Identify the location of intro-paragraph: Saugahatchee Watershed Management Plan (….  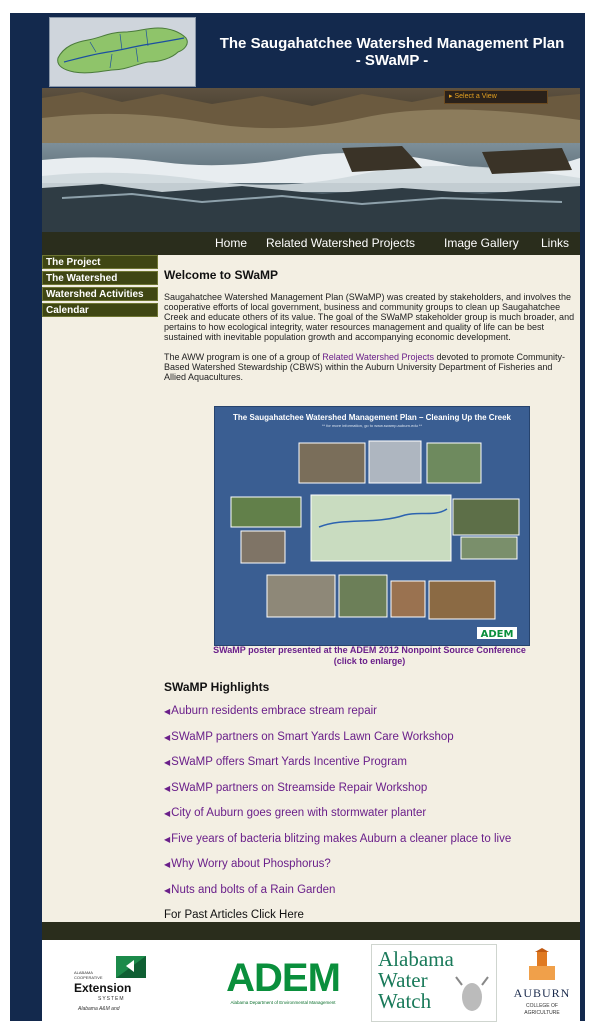
(369, 317).